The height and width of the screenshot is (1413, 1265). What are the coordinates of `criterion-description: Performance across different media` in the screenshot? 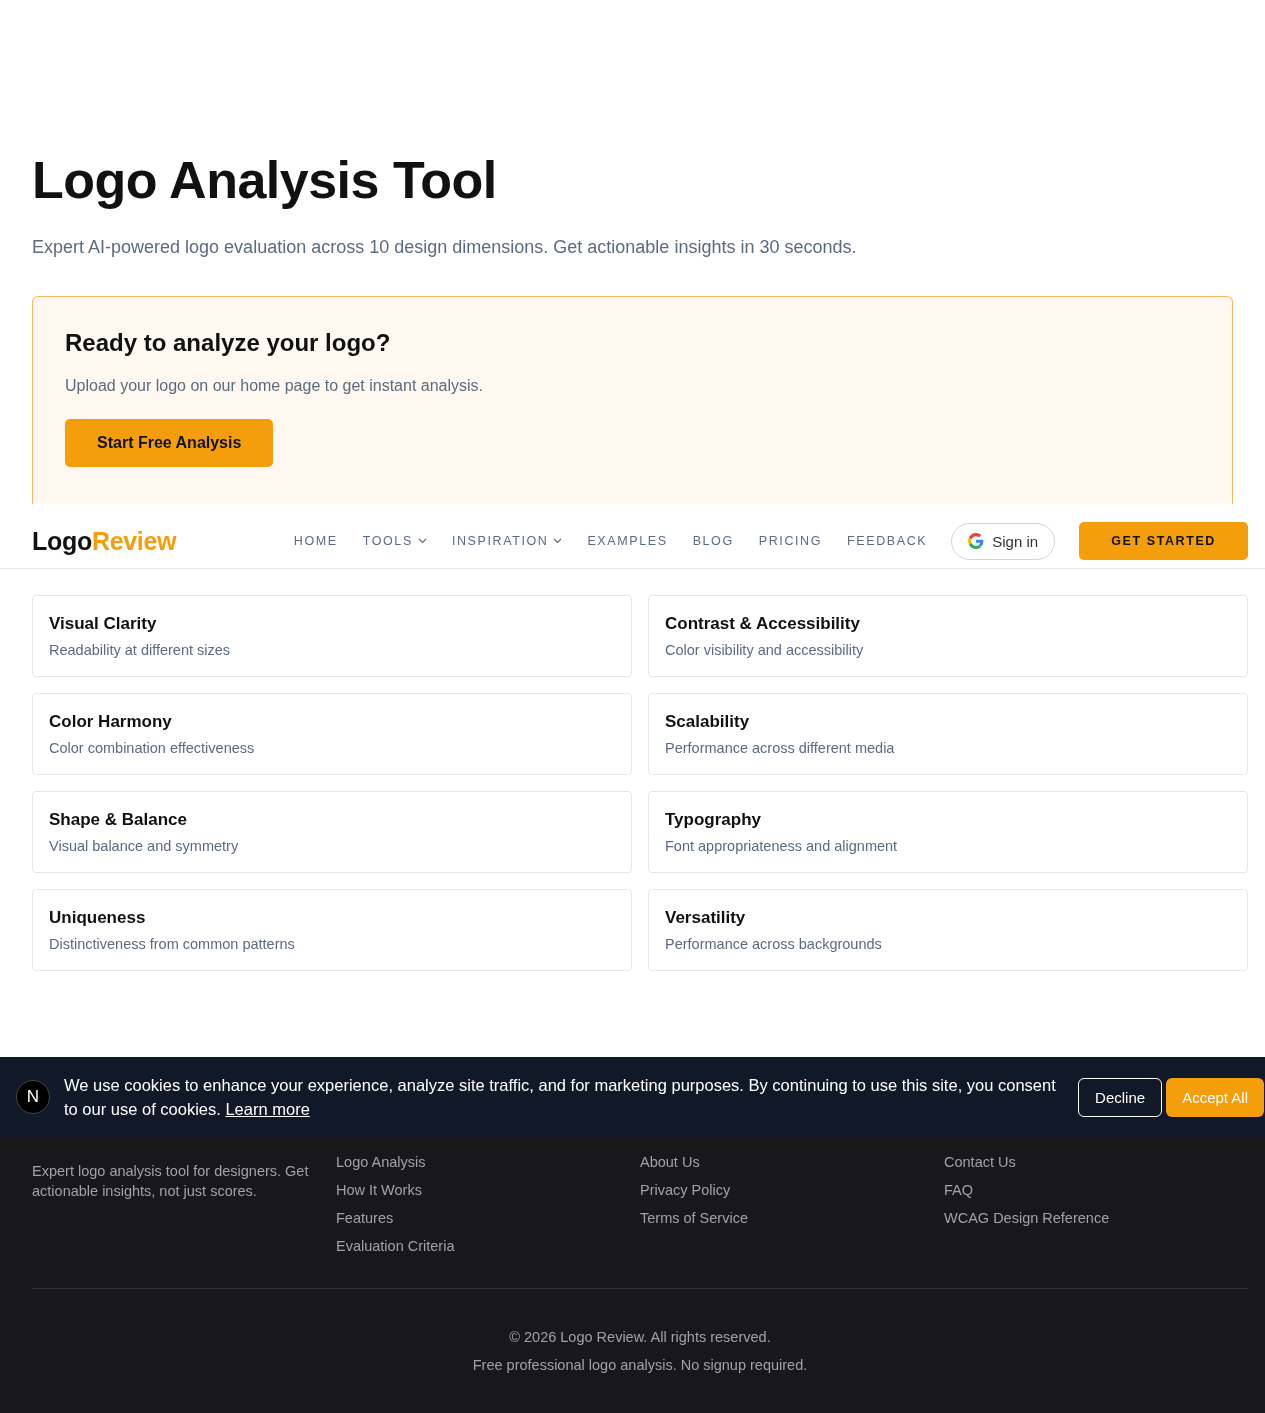 It's located at (780, 748).